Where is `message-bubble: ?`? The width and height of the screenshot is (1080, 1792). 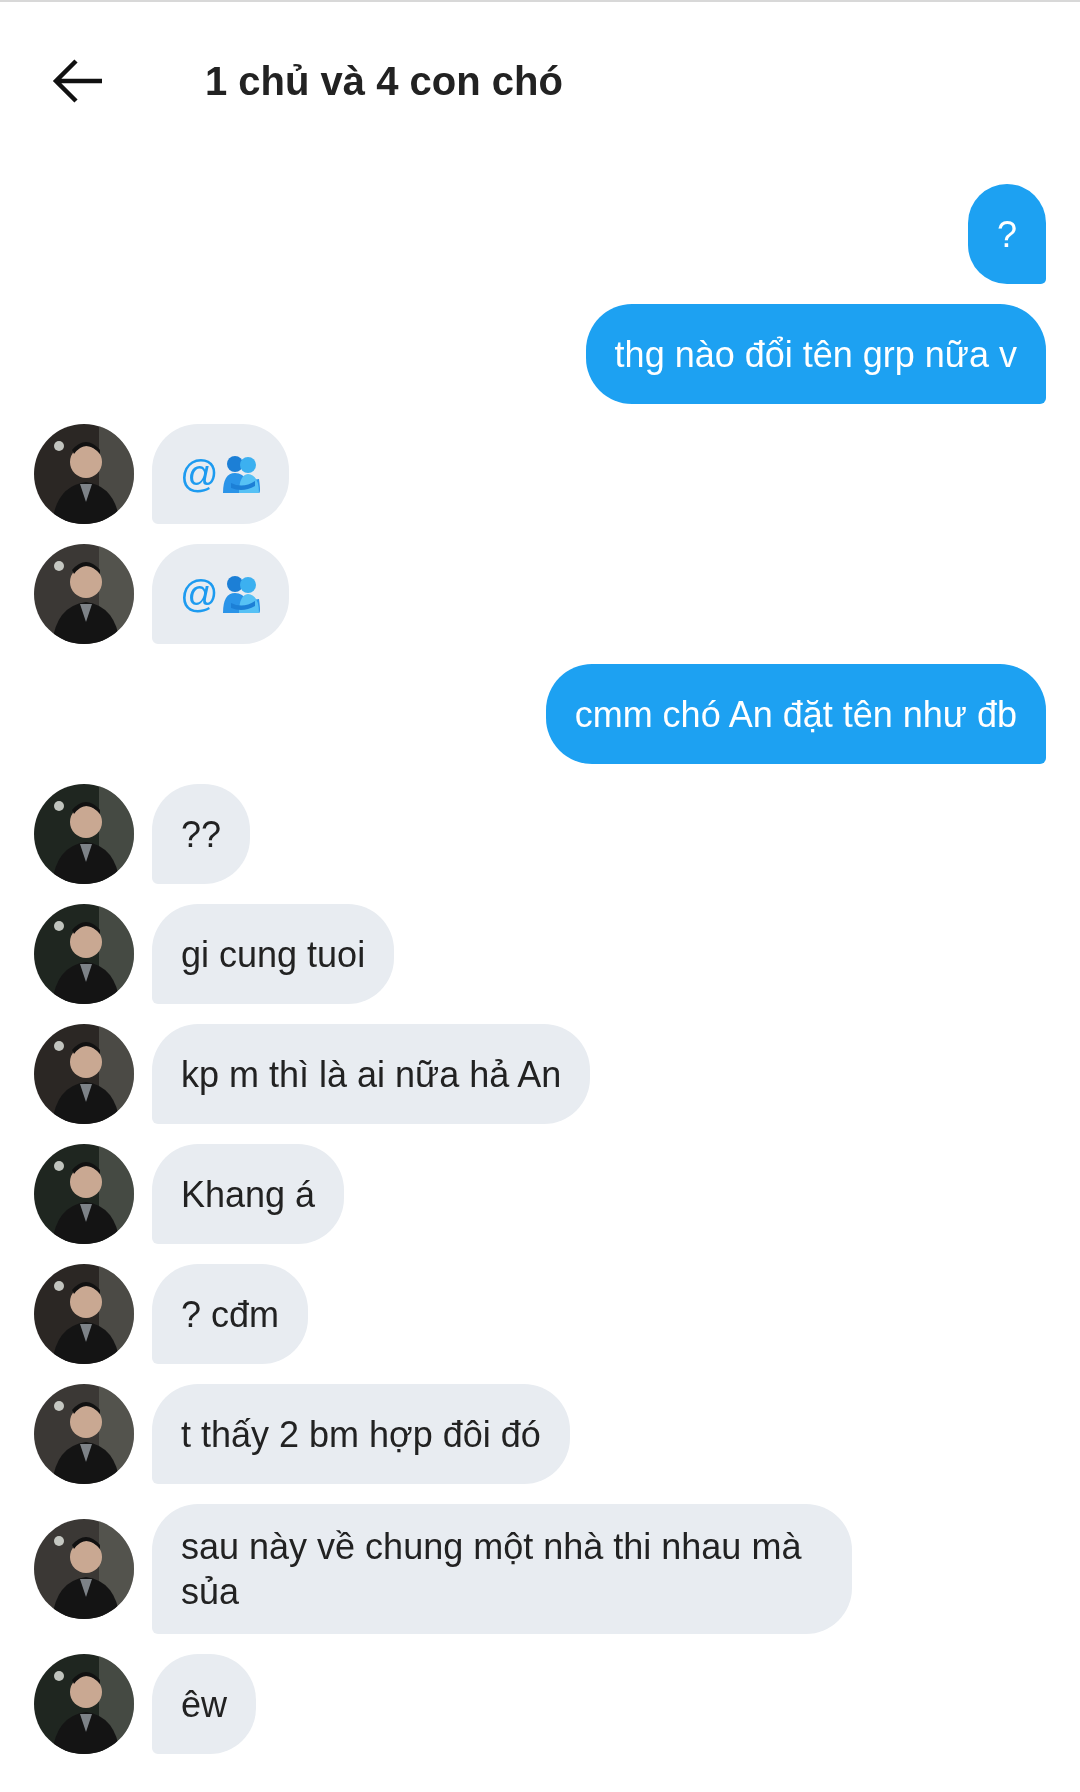
message-bubble: ? is located at coordinates (1006, 234).